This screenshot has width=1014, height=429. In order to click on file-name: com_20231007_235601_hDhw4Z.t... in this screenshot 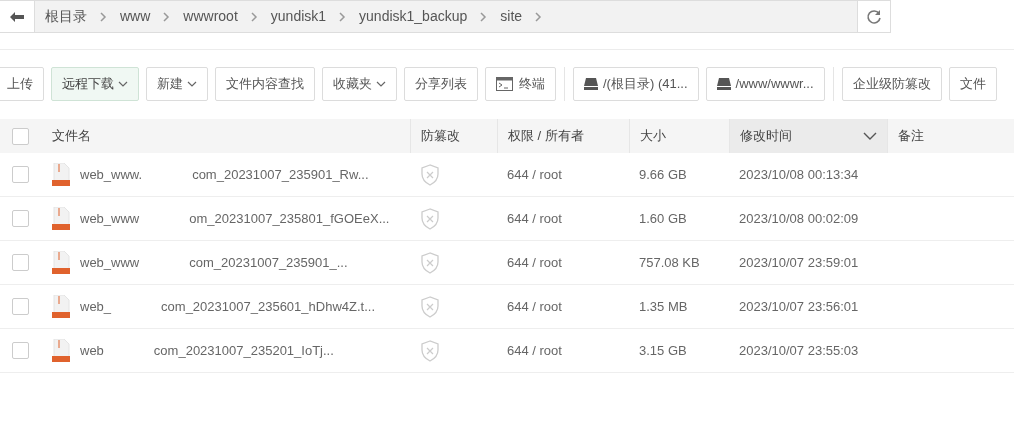, I will do `click(268, 306)`.